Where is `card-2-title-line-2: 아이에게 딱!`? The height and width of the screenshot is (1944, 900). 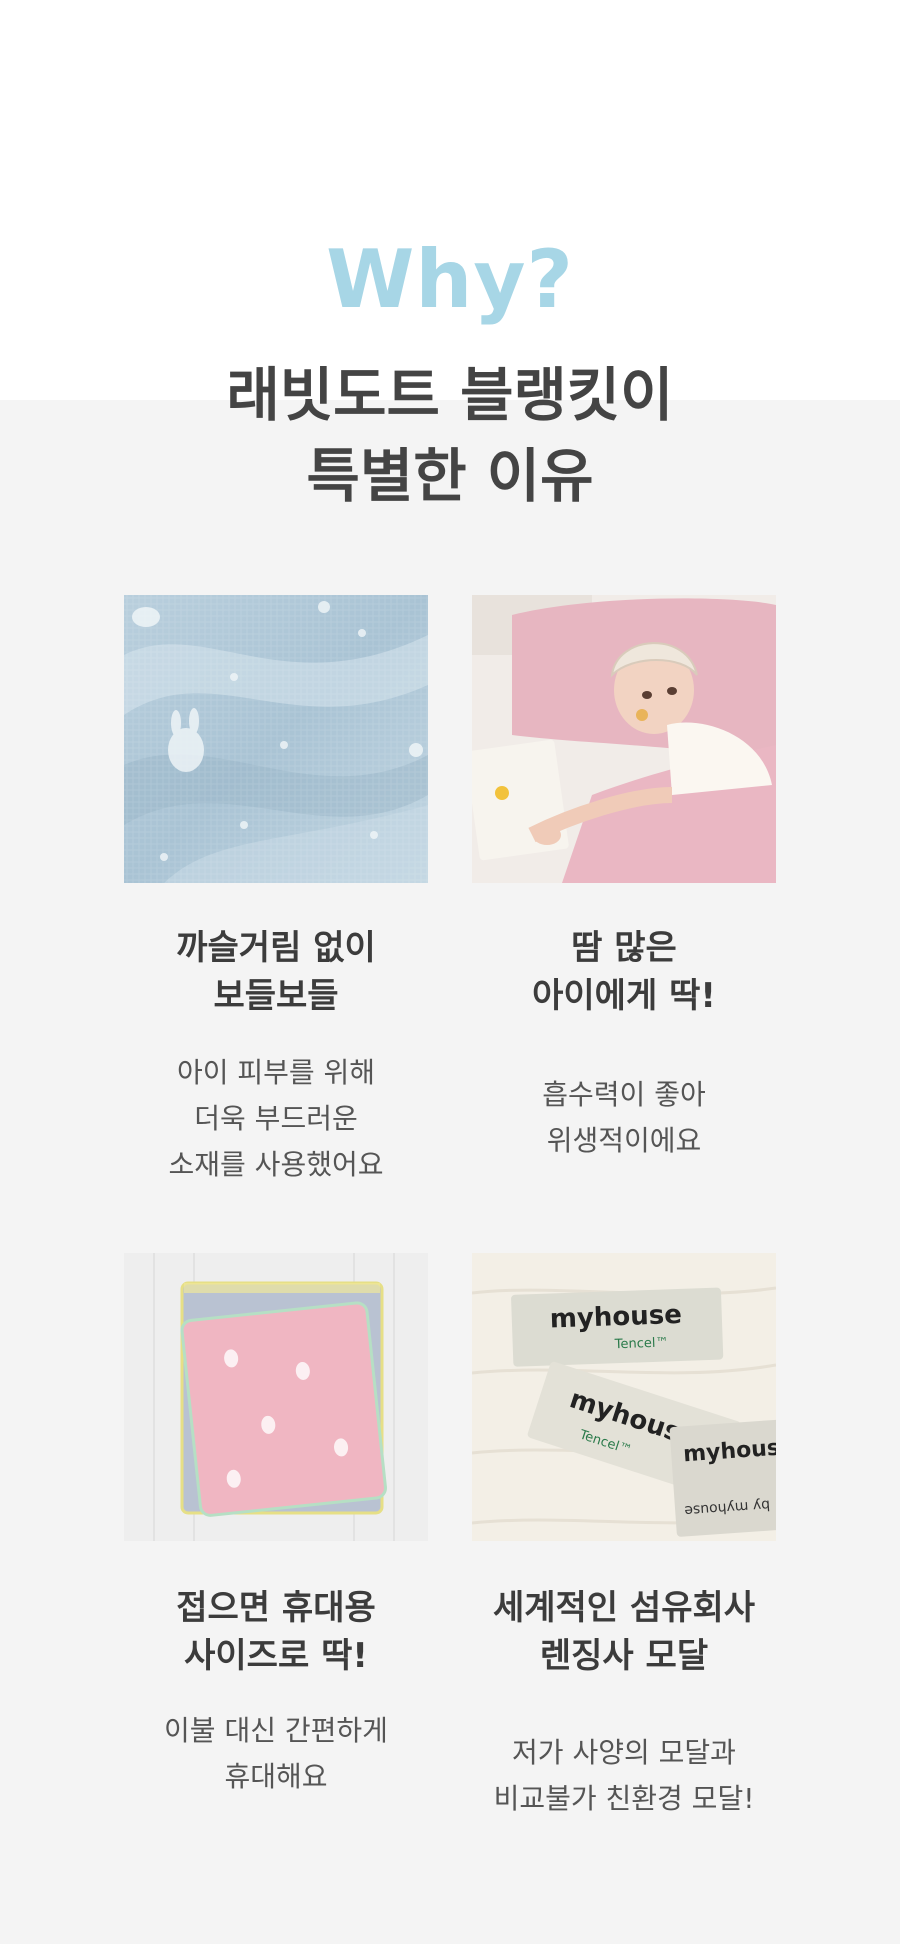 card-2-title-line-2: 아이에게 딱! is located at coordinates (624, 996).